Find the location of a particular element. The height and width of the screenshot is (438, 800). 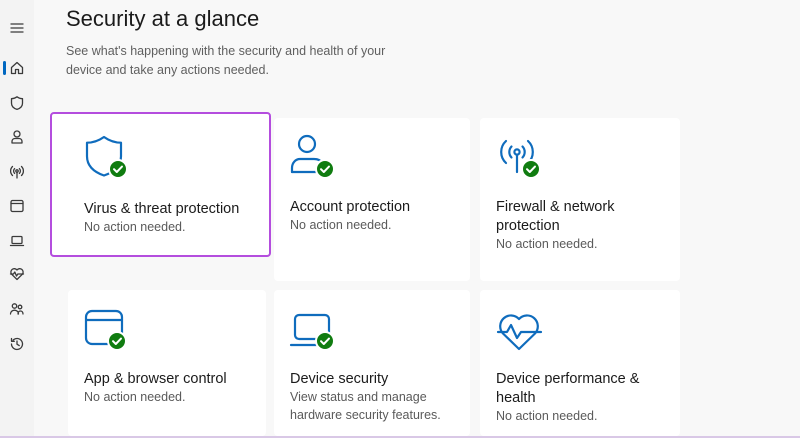

sidebar-item-virus-protection is located at coordinates (17, 103).